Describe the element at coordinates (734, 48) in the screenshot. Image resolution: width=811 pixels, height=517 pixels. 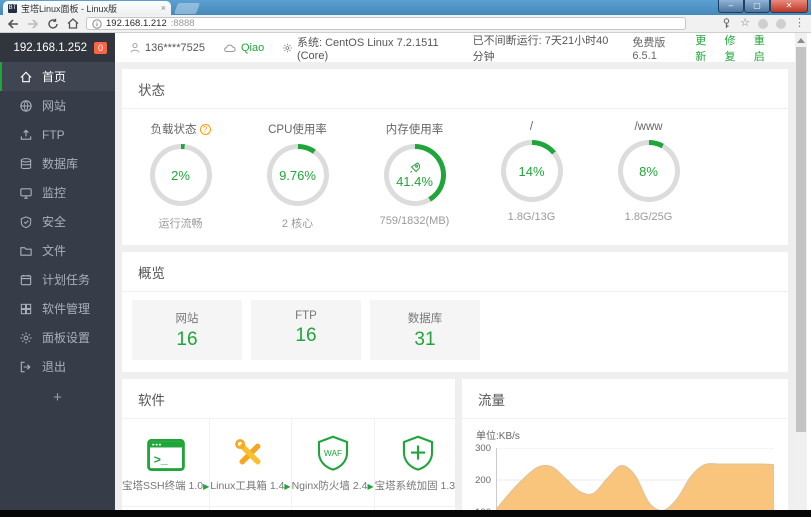
I see `repair-link: 修复` at that location.